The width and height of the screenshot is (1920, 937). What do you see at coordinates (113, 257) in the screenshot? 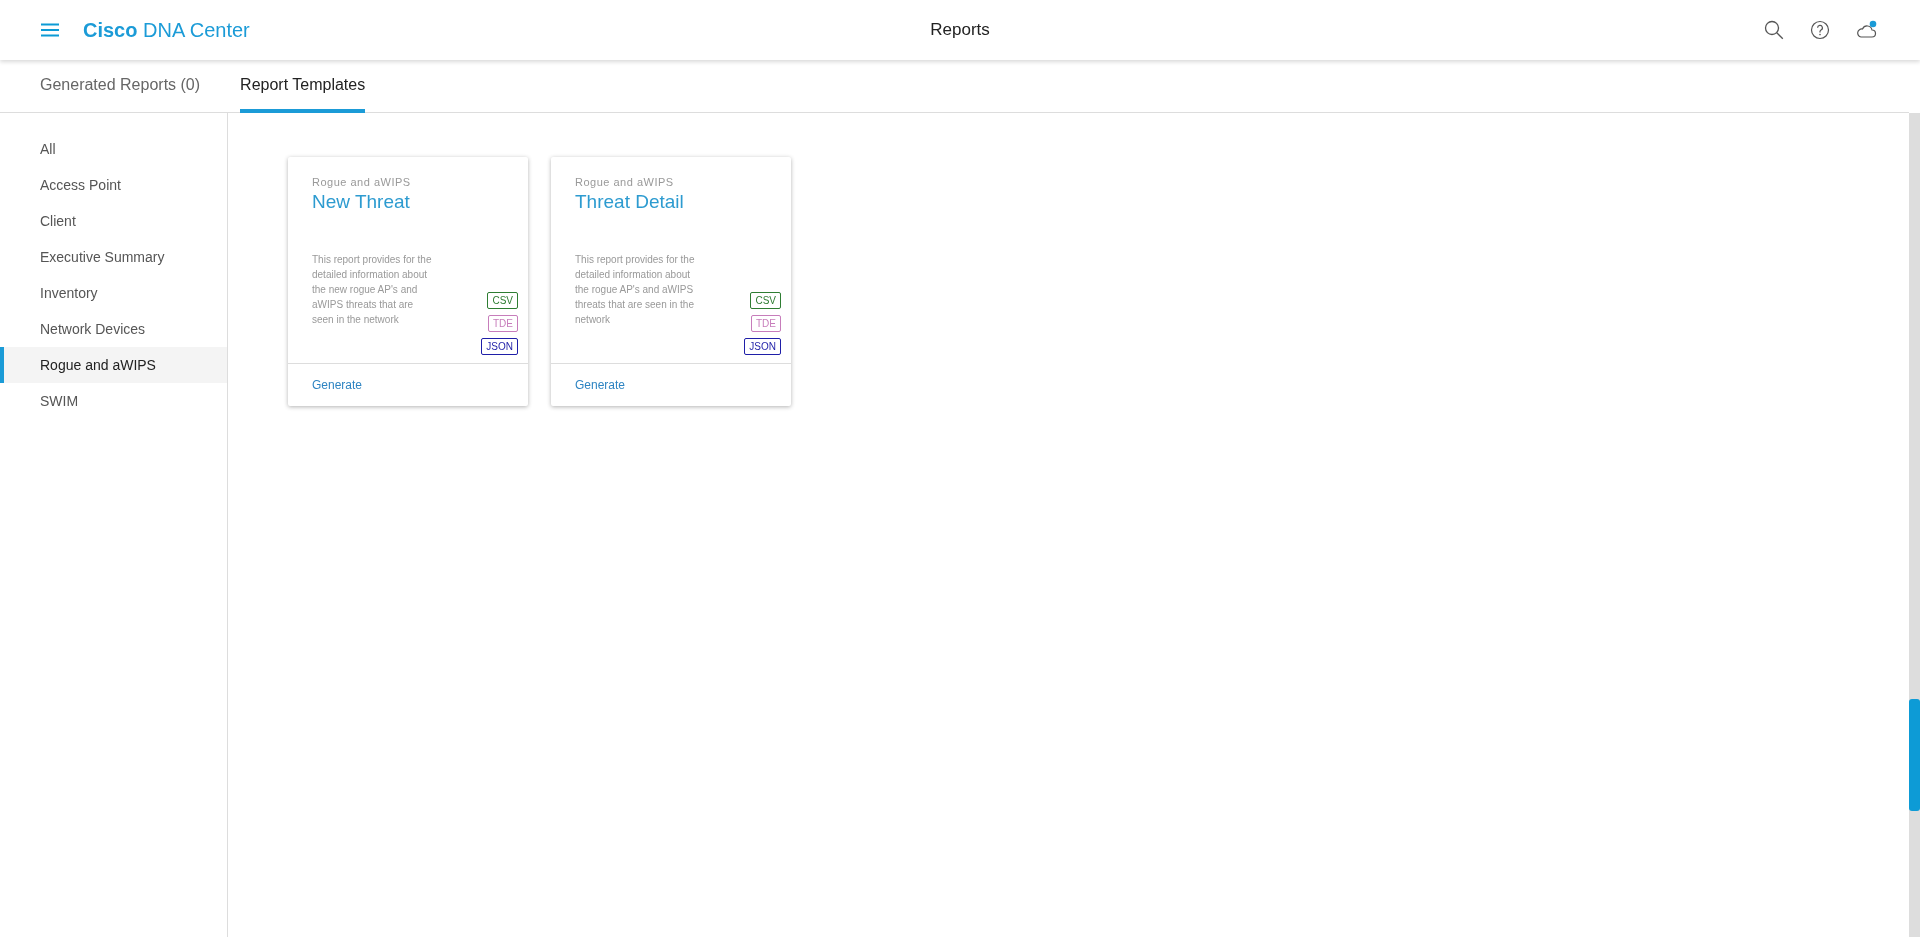
I see `sidebar-item: Executive Summary` at bounding box center [113, 257].